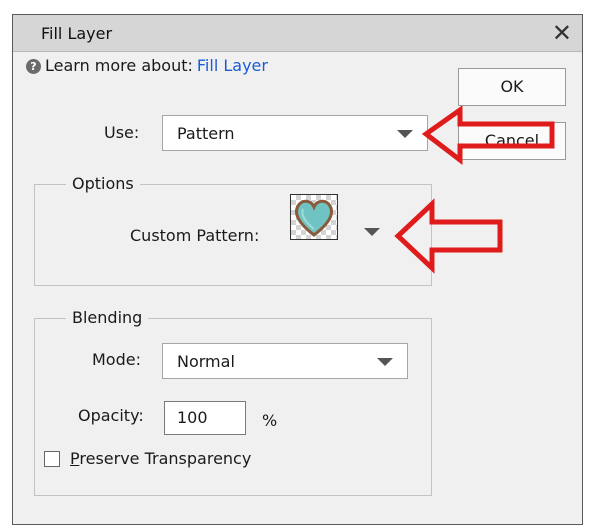  What do you see at coordinates (285, 361) in the screenshot?
I see `mode-select: Normal` at bounding box center [285, 361].